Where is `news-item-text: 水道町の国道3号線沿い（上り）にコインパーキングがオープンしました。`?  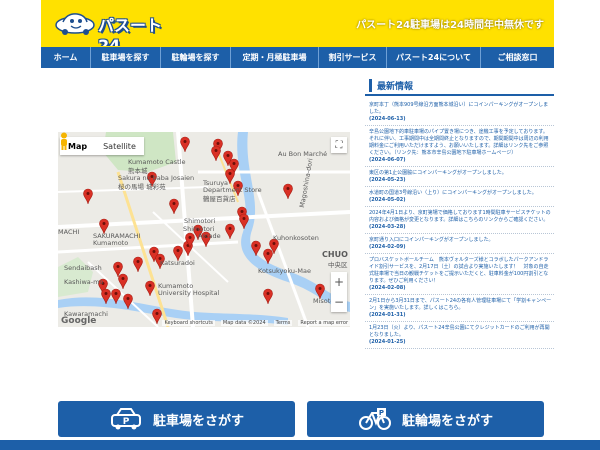 news-item-text: 水道町の国道3号線沿い（上り）にコインパーキングがオープンしました。 is located at coordinates (460, 193).